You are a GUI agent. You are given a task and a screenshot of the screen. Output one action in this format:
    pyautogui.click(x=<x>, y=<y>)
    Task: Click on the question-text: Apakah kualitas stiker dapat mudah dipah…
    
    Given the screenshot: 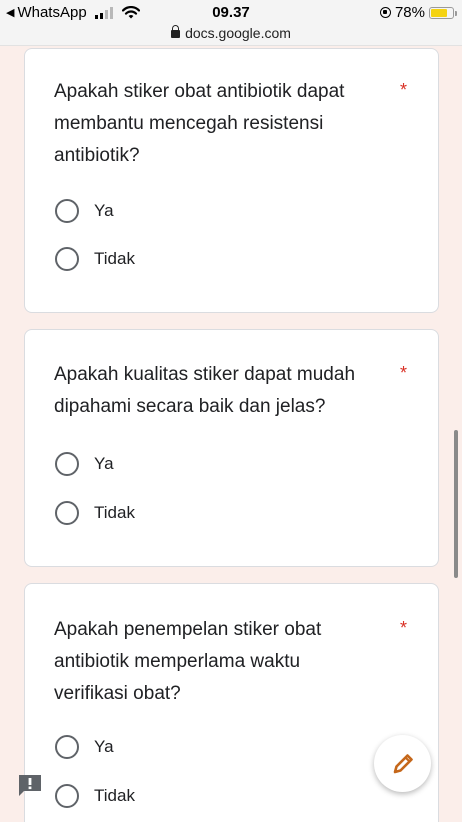 What is the action you would take?
    pyautogui.click(x=205, y=390)
    